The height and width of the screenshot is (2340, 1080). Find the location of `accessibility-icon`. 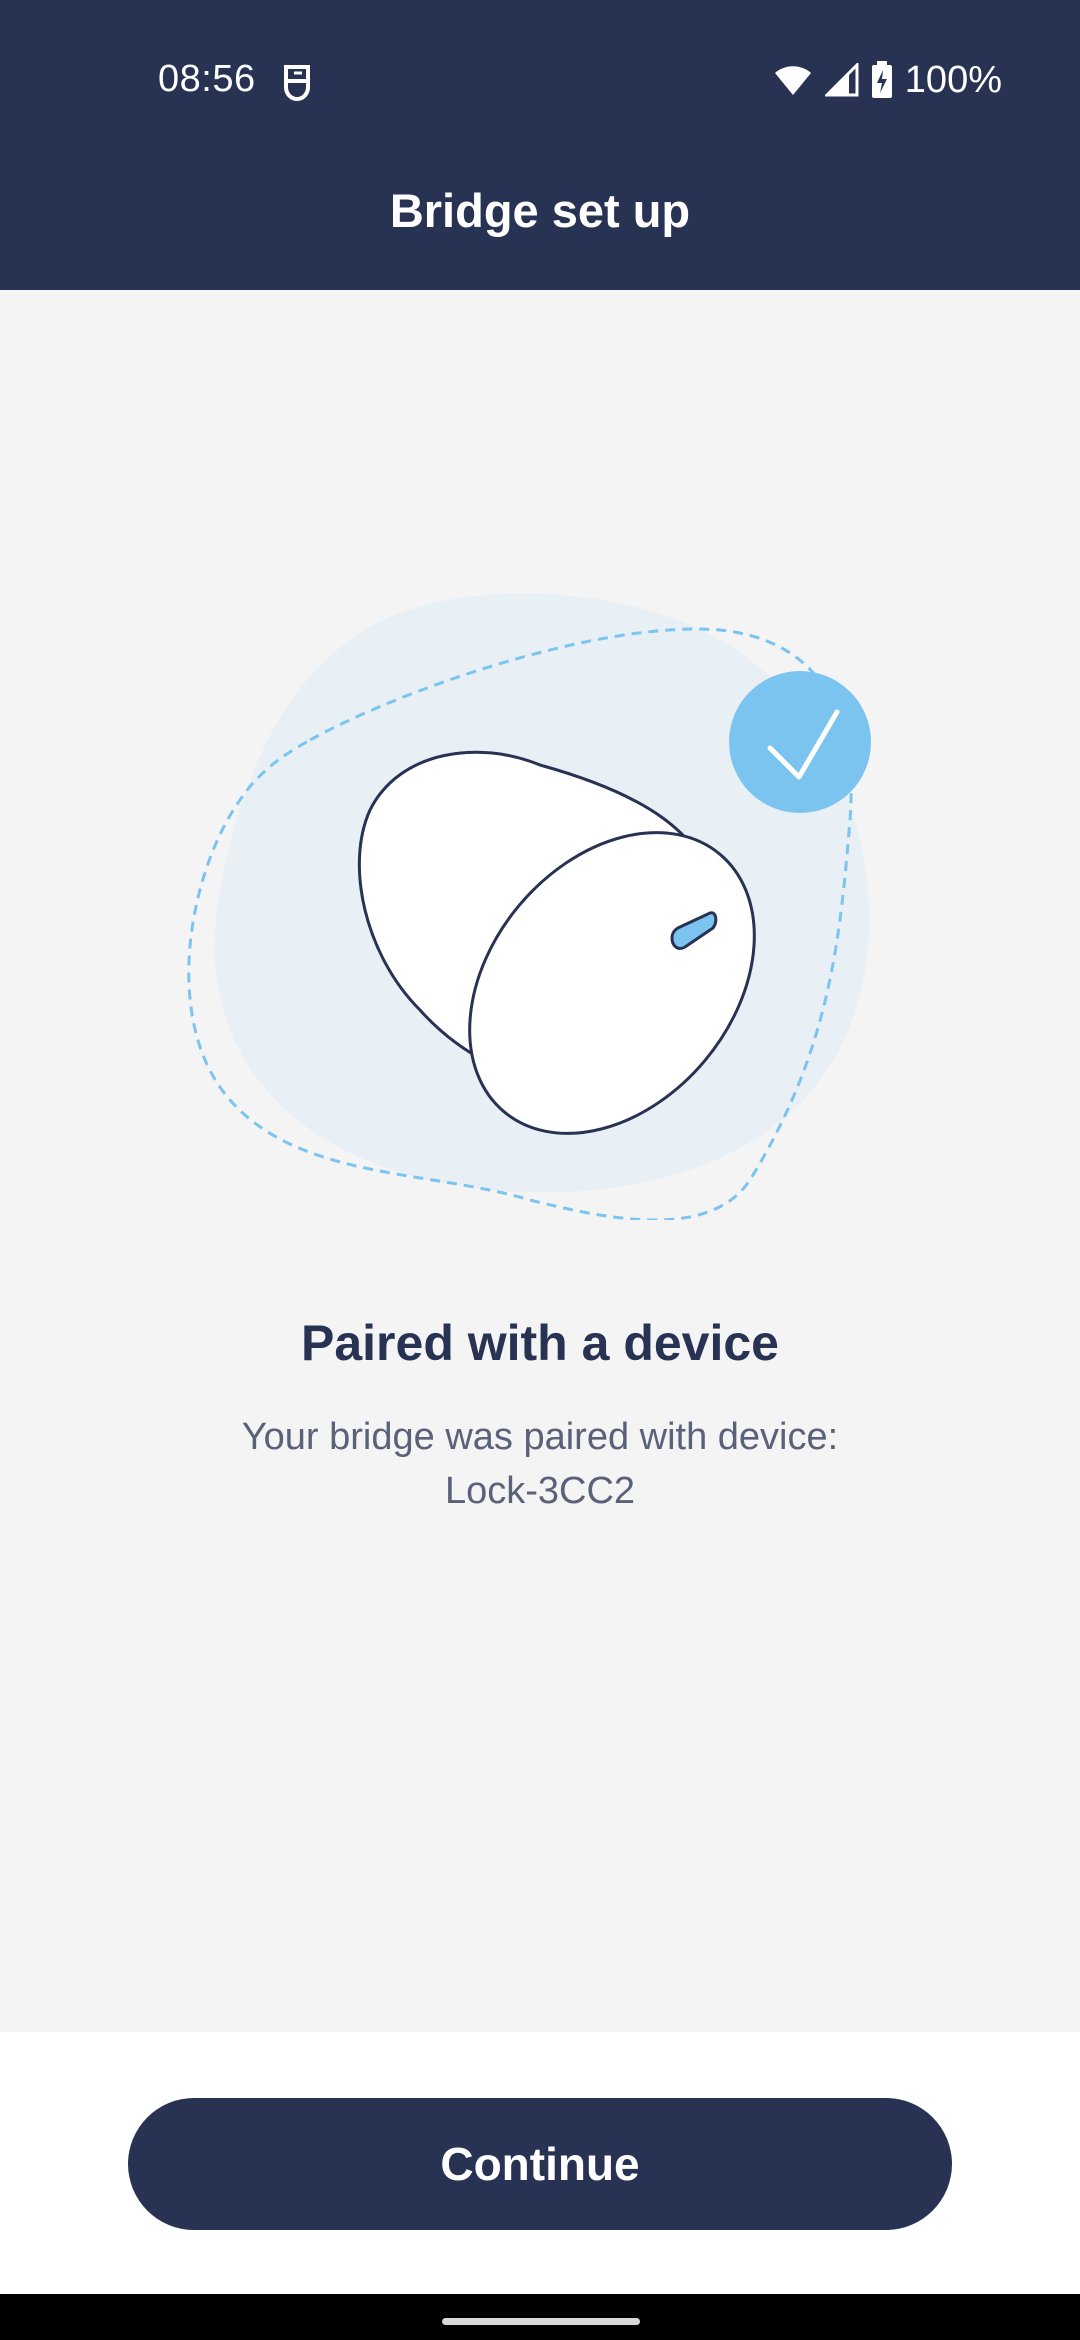

accessibility-icon is located at coordinates (297, 83).